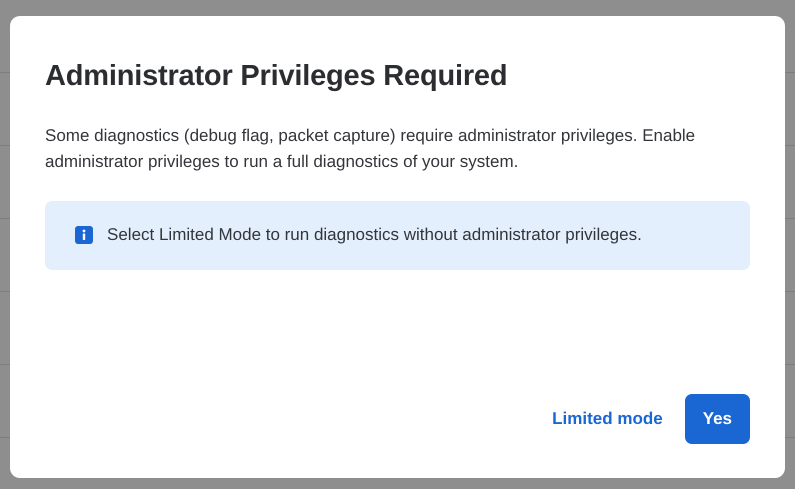  What do you see at coordinates (375, 235) in the screenshot?
I see `info-text: Select Limited Mode to run diagnostics without administrator privileges.` at bounding box center [375, 235].